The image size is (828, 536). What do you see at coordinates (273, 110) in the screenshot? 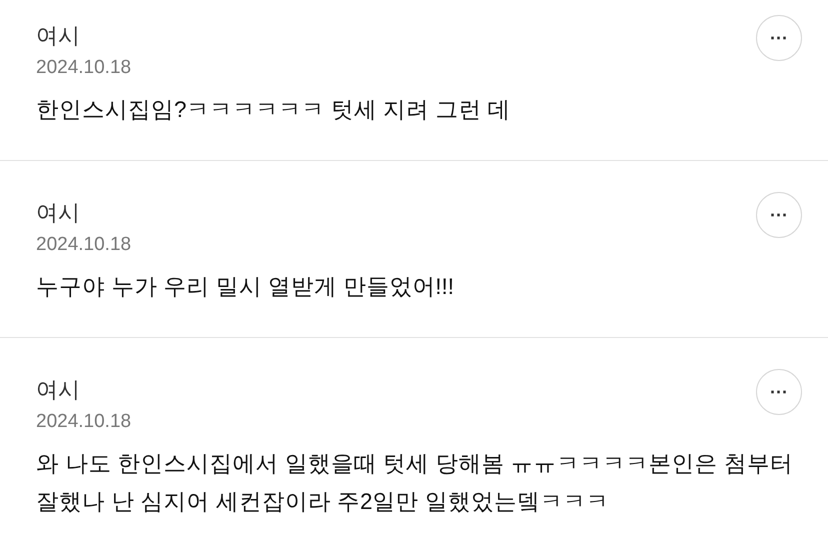
I see `comment-text: 한인스시집임?ㅋㅋㅋㅋㅋㅋ 텃세 지려 그런 데` at bounding box center [273, 110].